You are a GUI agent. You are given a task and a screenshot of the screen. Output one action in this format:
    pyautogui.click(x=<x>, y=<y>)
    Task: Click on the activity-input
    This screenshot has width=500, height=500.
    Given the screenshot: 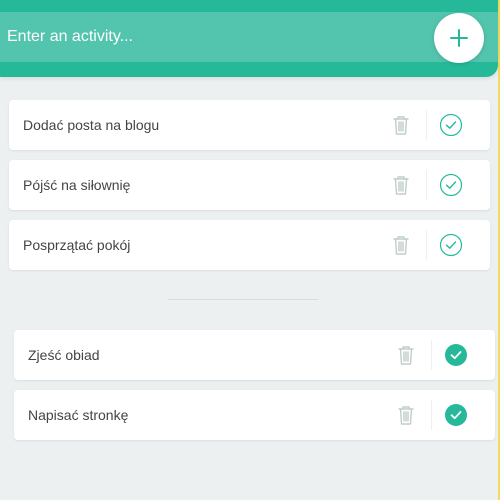 What is the action you would take?
    pyautogui.click(x=249, y=37)
    